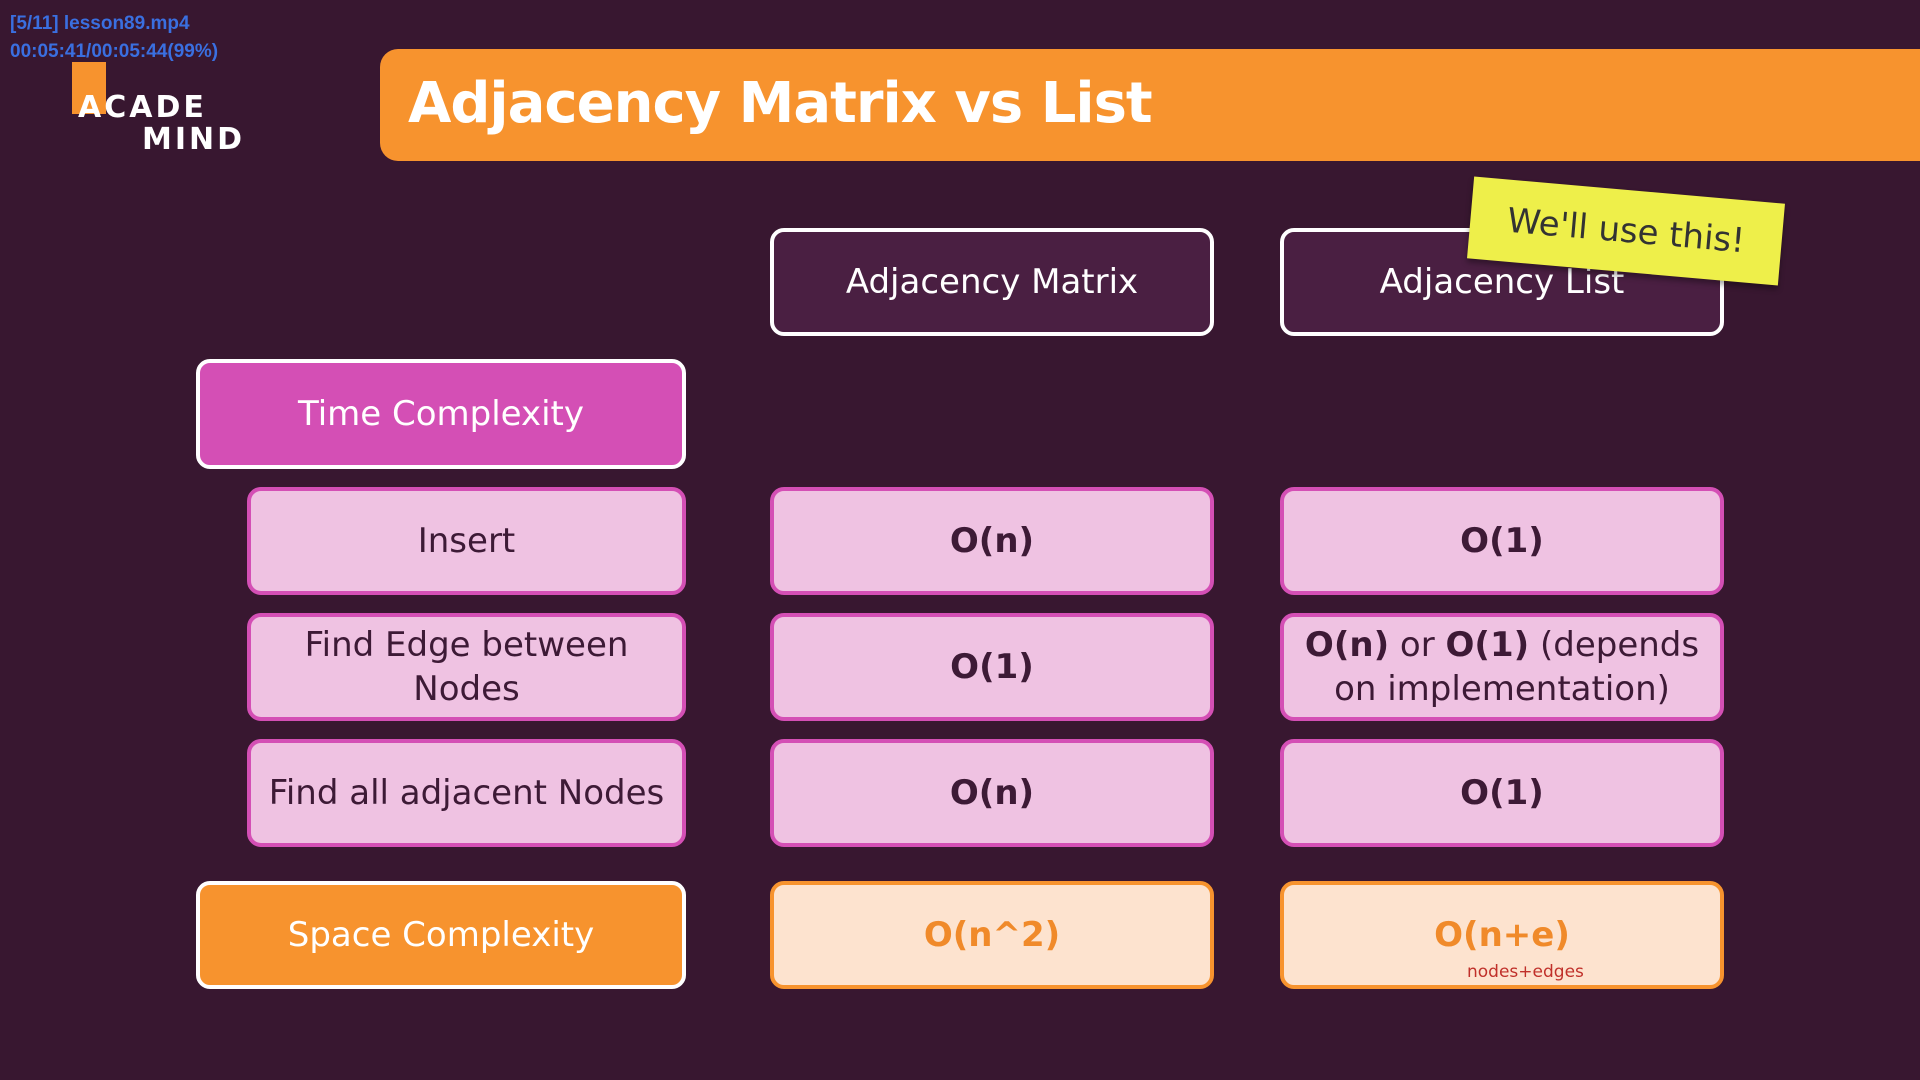 This screenshot has height=1080, width=1920. What do you see at coordinates (992, 541) in the screenshot?
I see `cell-insert-matrix: O(n)` at bounding box center [992, 541].